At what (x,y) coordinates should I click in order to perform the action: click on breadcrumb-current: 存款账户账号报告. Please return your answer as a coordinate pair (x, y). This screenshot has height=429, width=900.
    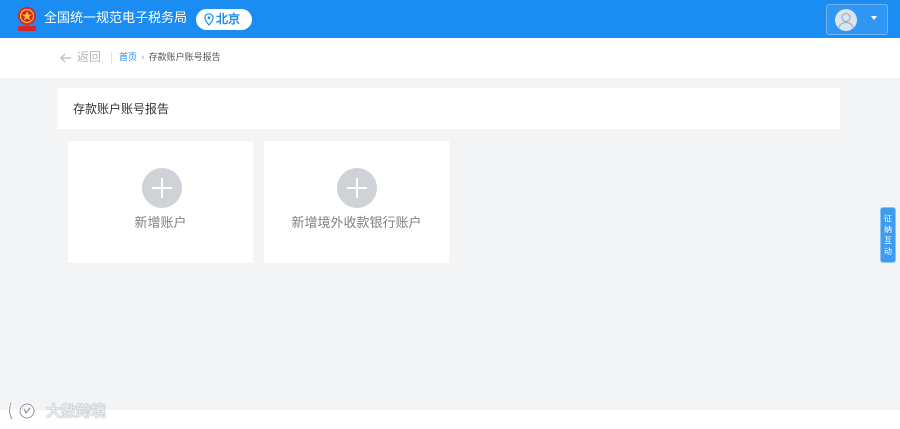
    Looking at the image, I should click on (184, 58).